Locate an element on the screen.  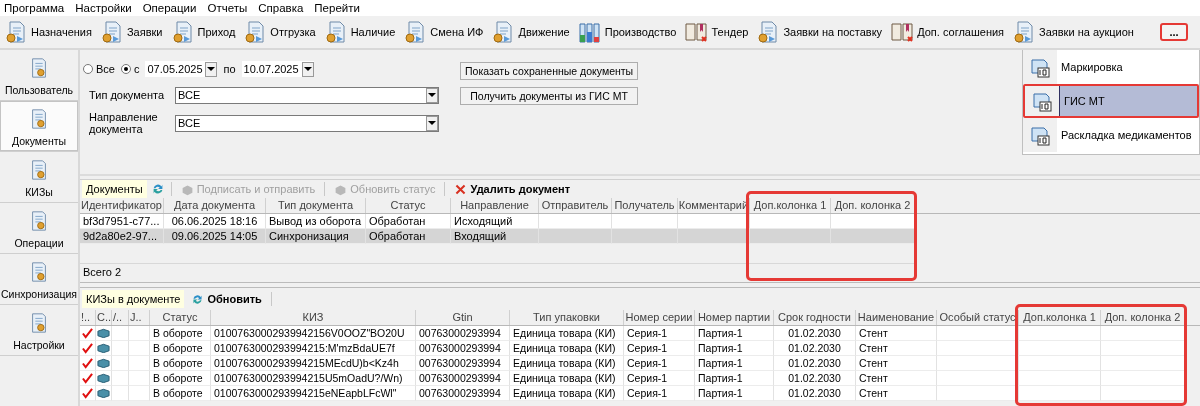
column-header: J.. is located at coordinates (139, 317).